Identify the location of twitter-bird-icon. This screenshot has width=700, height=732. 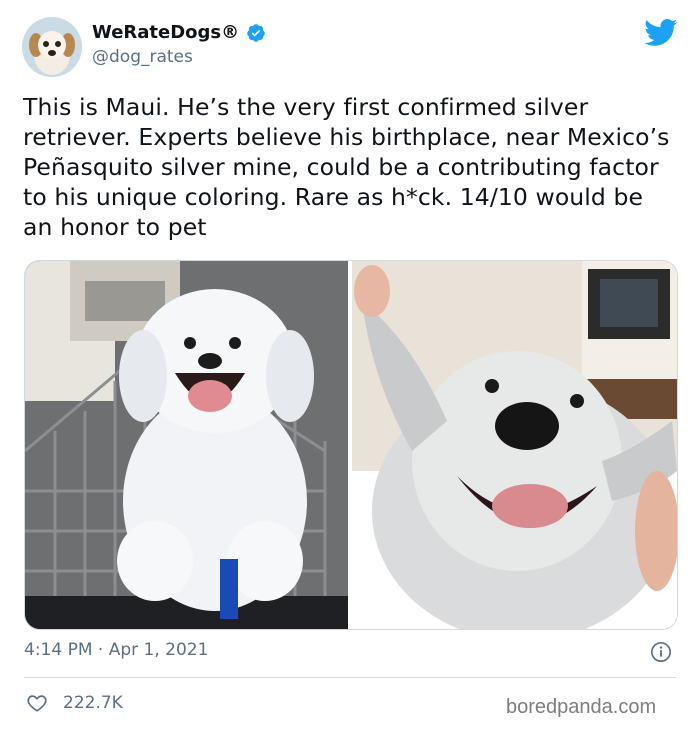
(661, 33).